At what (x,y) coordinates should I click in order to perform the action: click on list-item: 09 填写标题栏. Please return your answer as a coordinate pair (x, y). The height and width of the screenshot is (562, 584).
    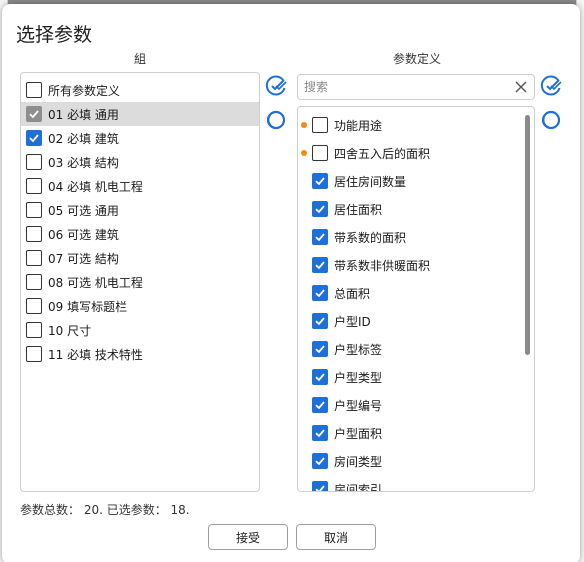
    Looking at the image, I should click on (140, 306).